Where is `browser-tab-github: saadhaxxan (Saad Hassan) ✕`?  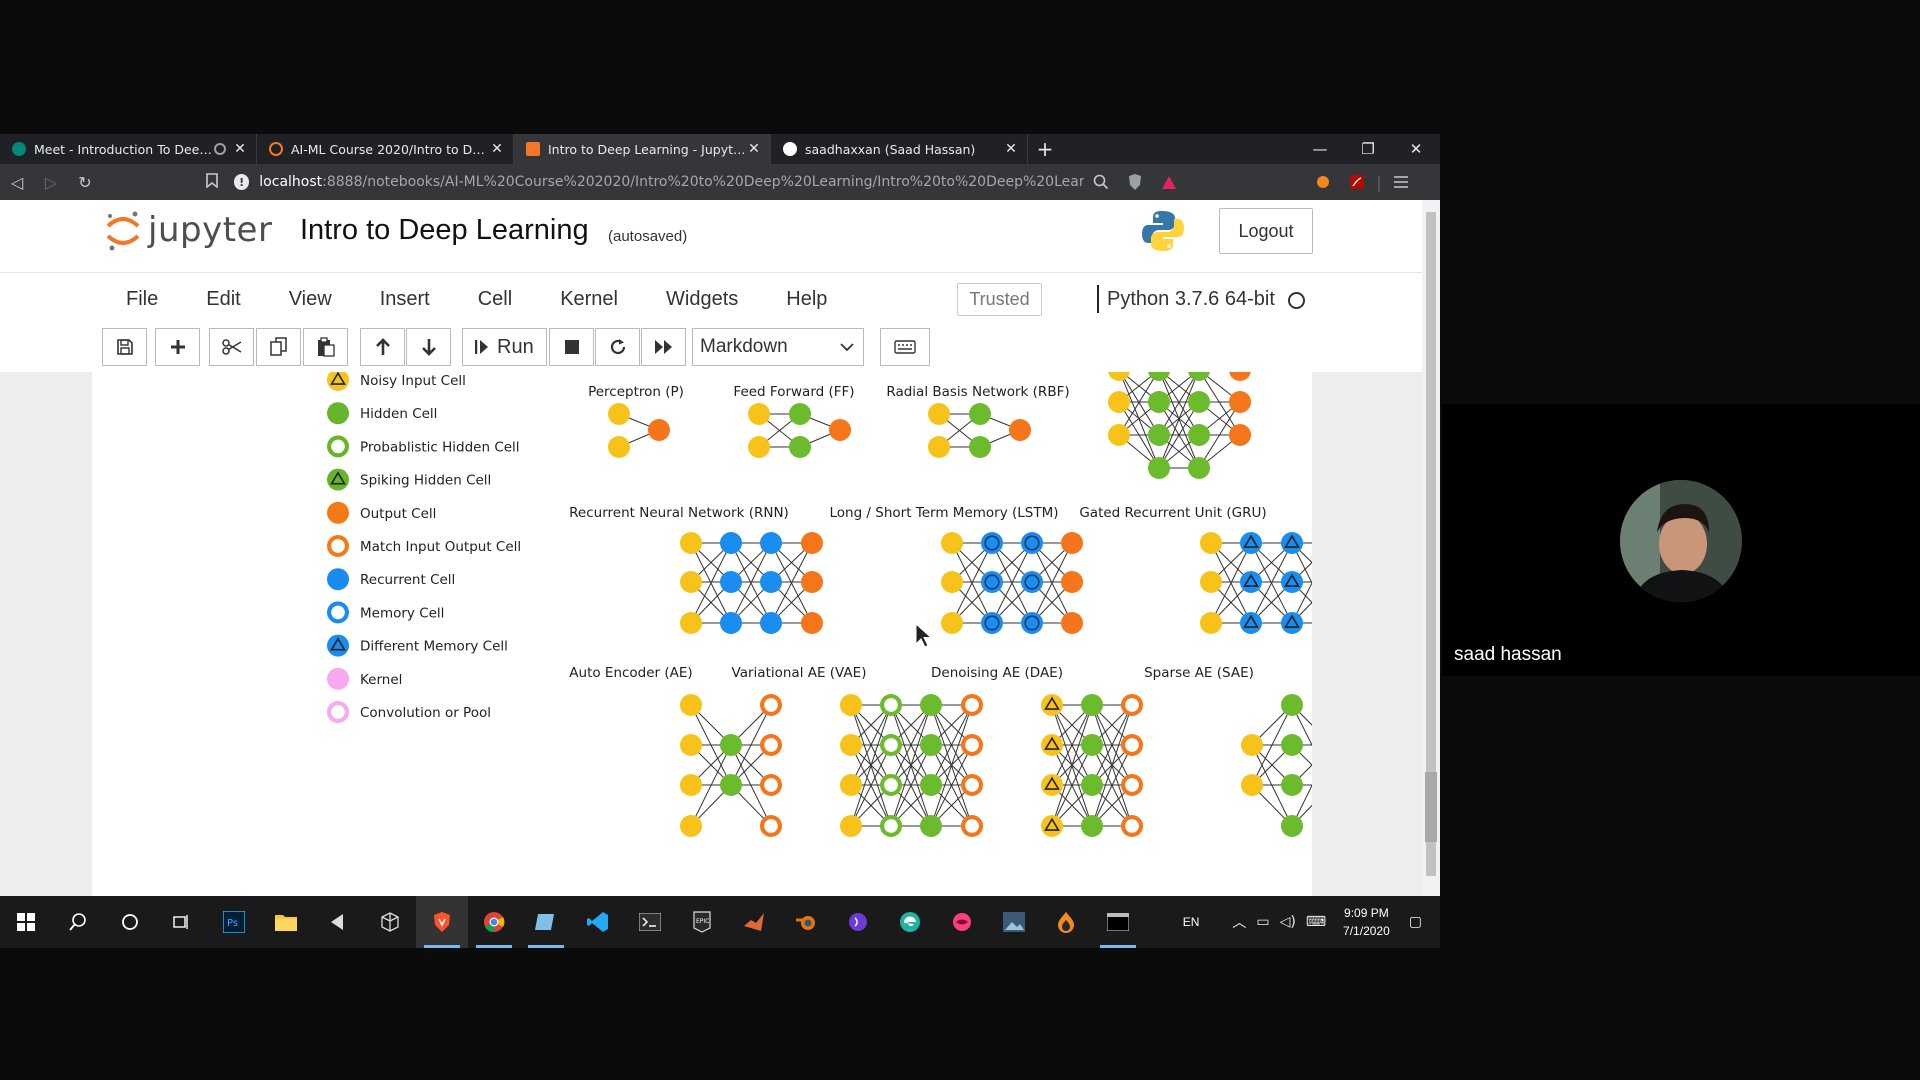
browser-tab-github: saadhaxxan (Saad Hassan) ✕ is located at coordinates (899, 149).